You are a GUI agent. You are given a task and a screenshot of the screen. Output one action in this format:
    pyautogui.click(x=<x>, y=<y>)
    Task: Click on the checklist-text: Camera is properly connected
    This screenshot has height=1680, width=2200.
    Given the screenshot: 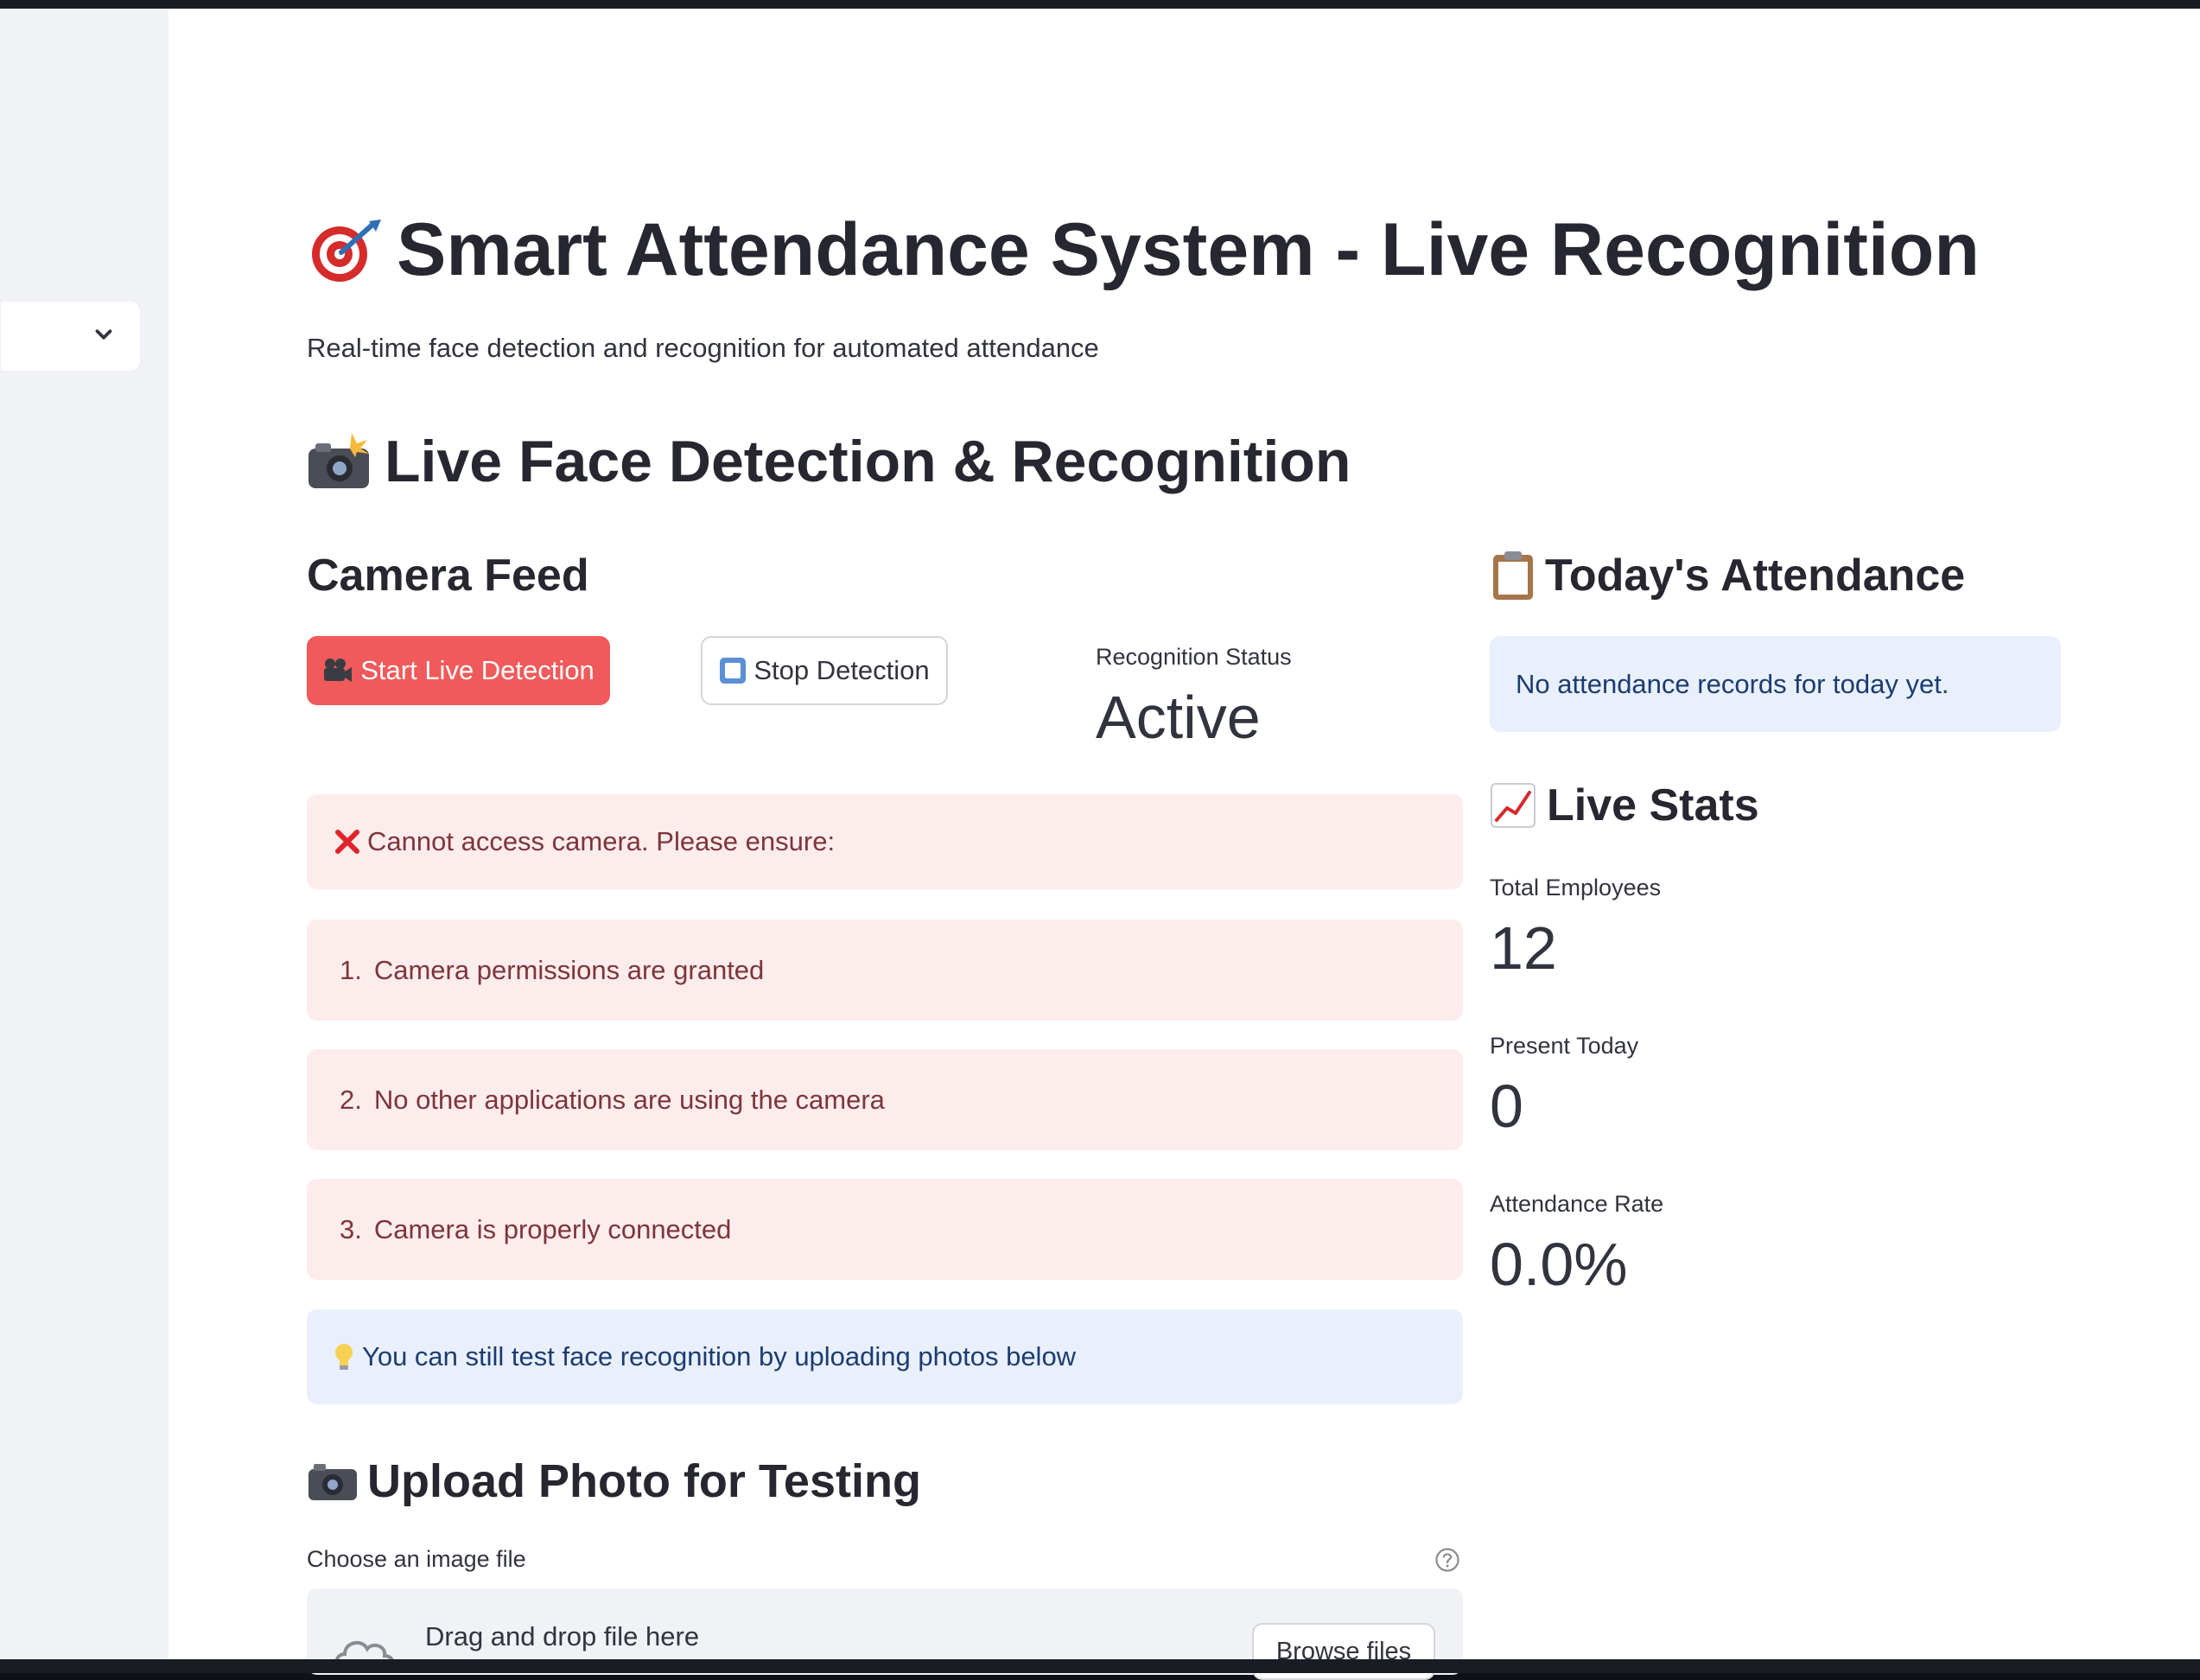 What is the action you would take?
    pyautogui.click(x=552, y=1228)
    